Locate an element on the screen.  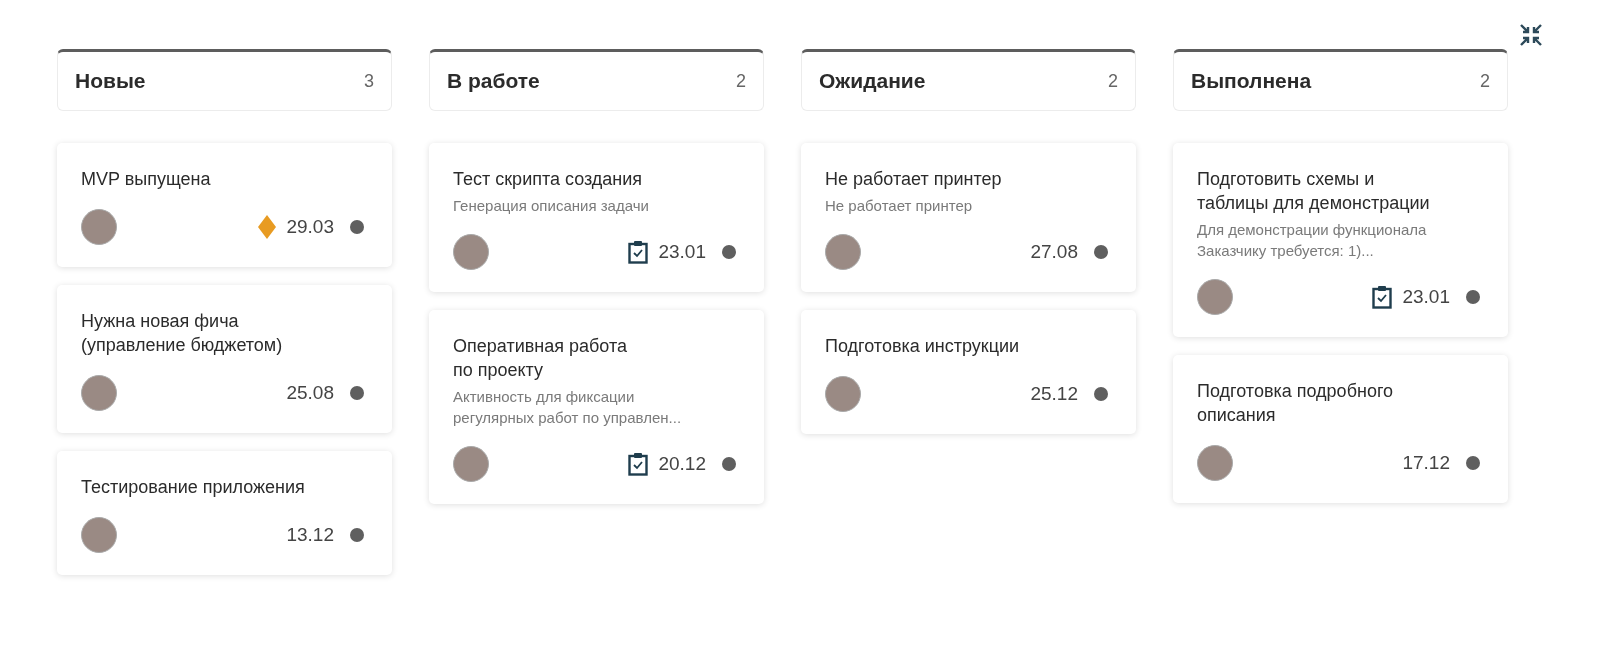
task-title: Подготовка подробного описания is located at coordinates (1296, 403).